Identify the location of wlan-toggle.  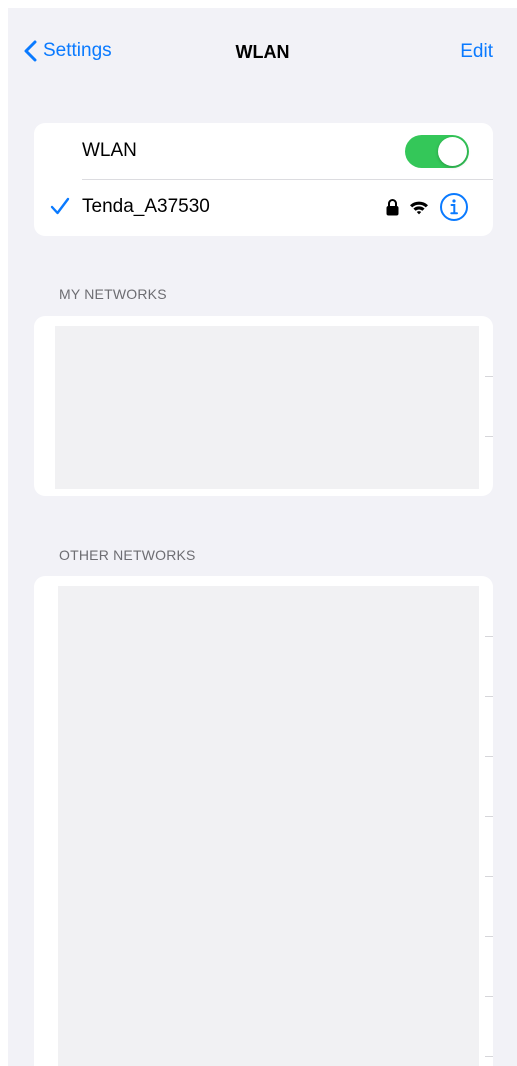
(437, 151).